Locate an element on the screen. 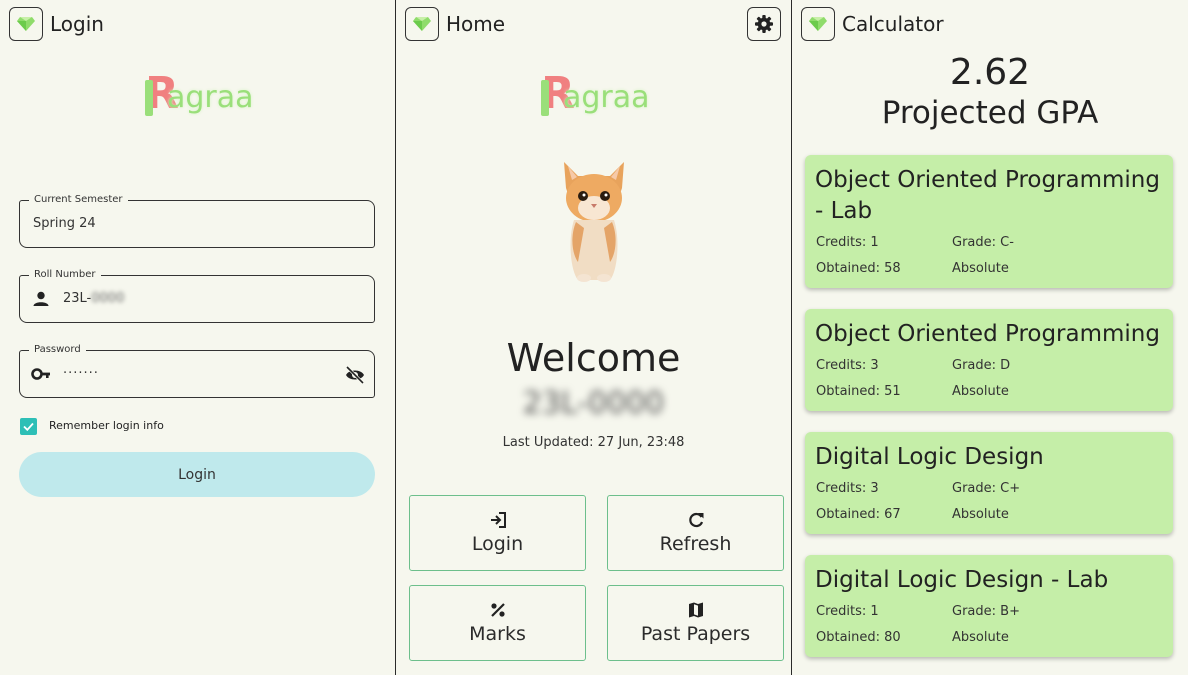 The image size is (1188, 675). gear-icon is located at coordinates (764, 24).